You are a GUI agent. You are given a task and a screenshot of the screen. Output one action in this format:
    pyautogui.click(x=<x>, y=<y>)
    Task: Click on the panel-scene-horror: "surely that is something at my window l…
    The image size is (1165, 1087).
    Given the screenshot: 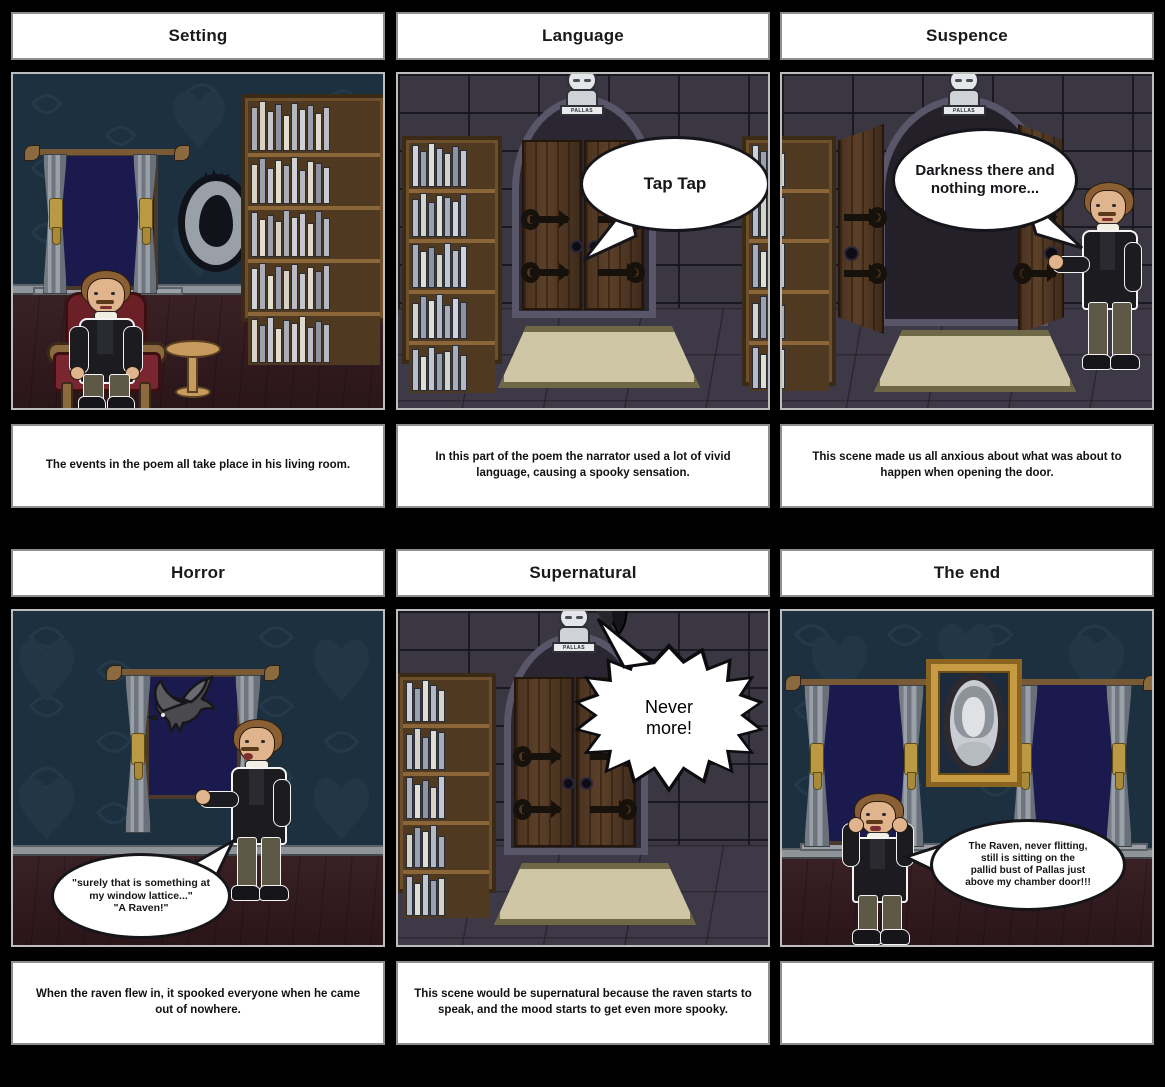 What is the action you would take?
    pyautogui.click(x=198, y=778)
    